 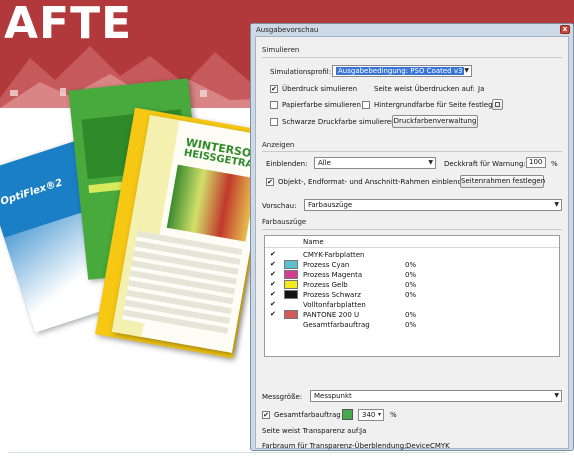 I want to click on background-color-label: Hintergrundfarbe für Seite festlegen, so click(x=438, y=105).